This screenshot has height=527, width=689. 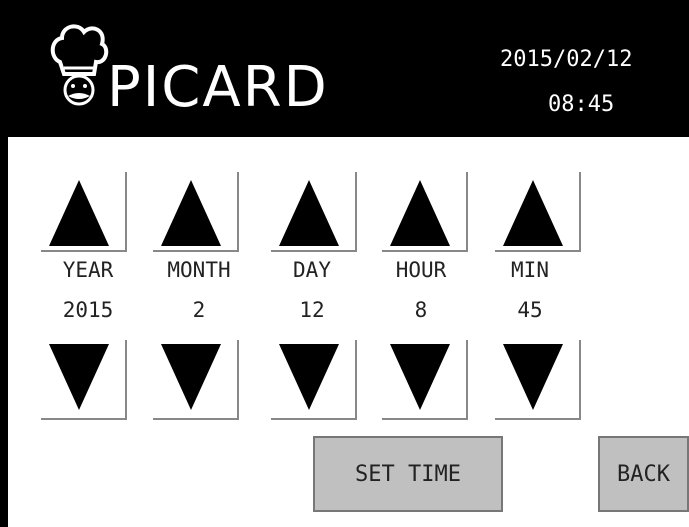 I want to click on day-value: 12, so click(x=312, y=310).